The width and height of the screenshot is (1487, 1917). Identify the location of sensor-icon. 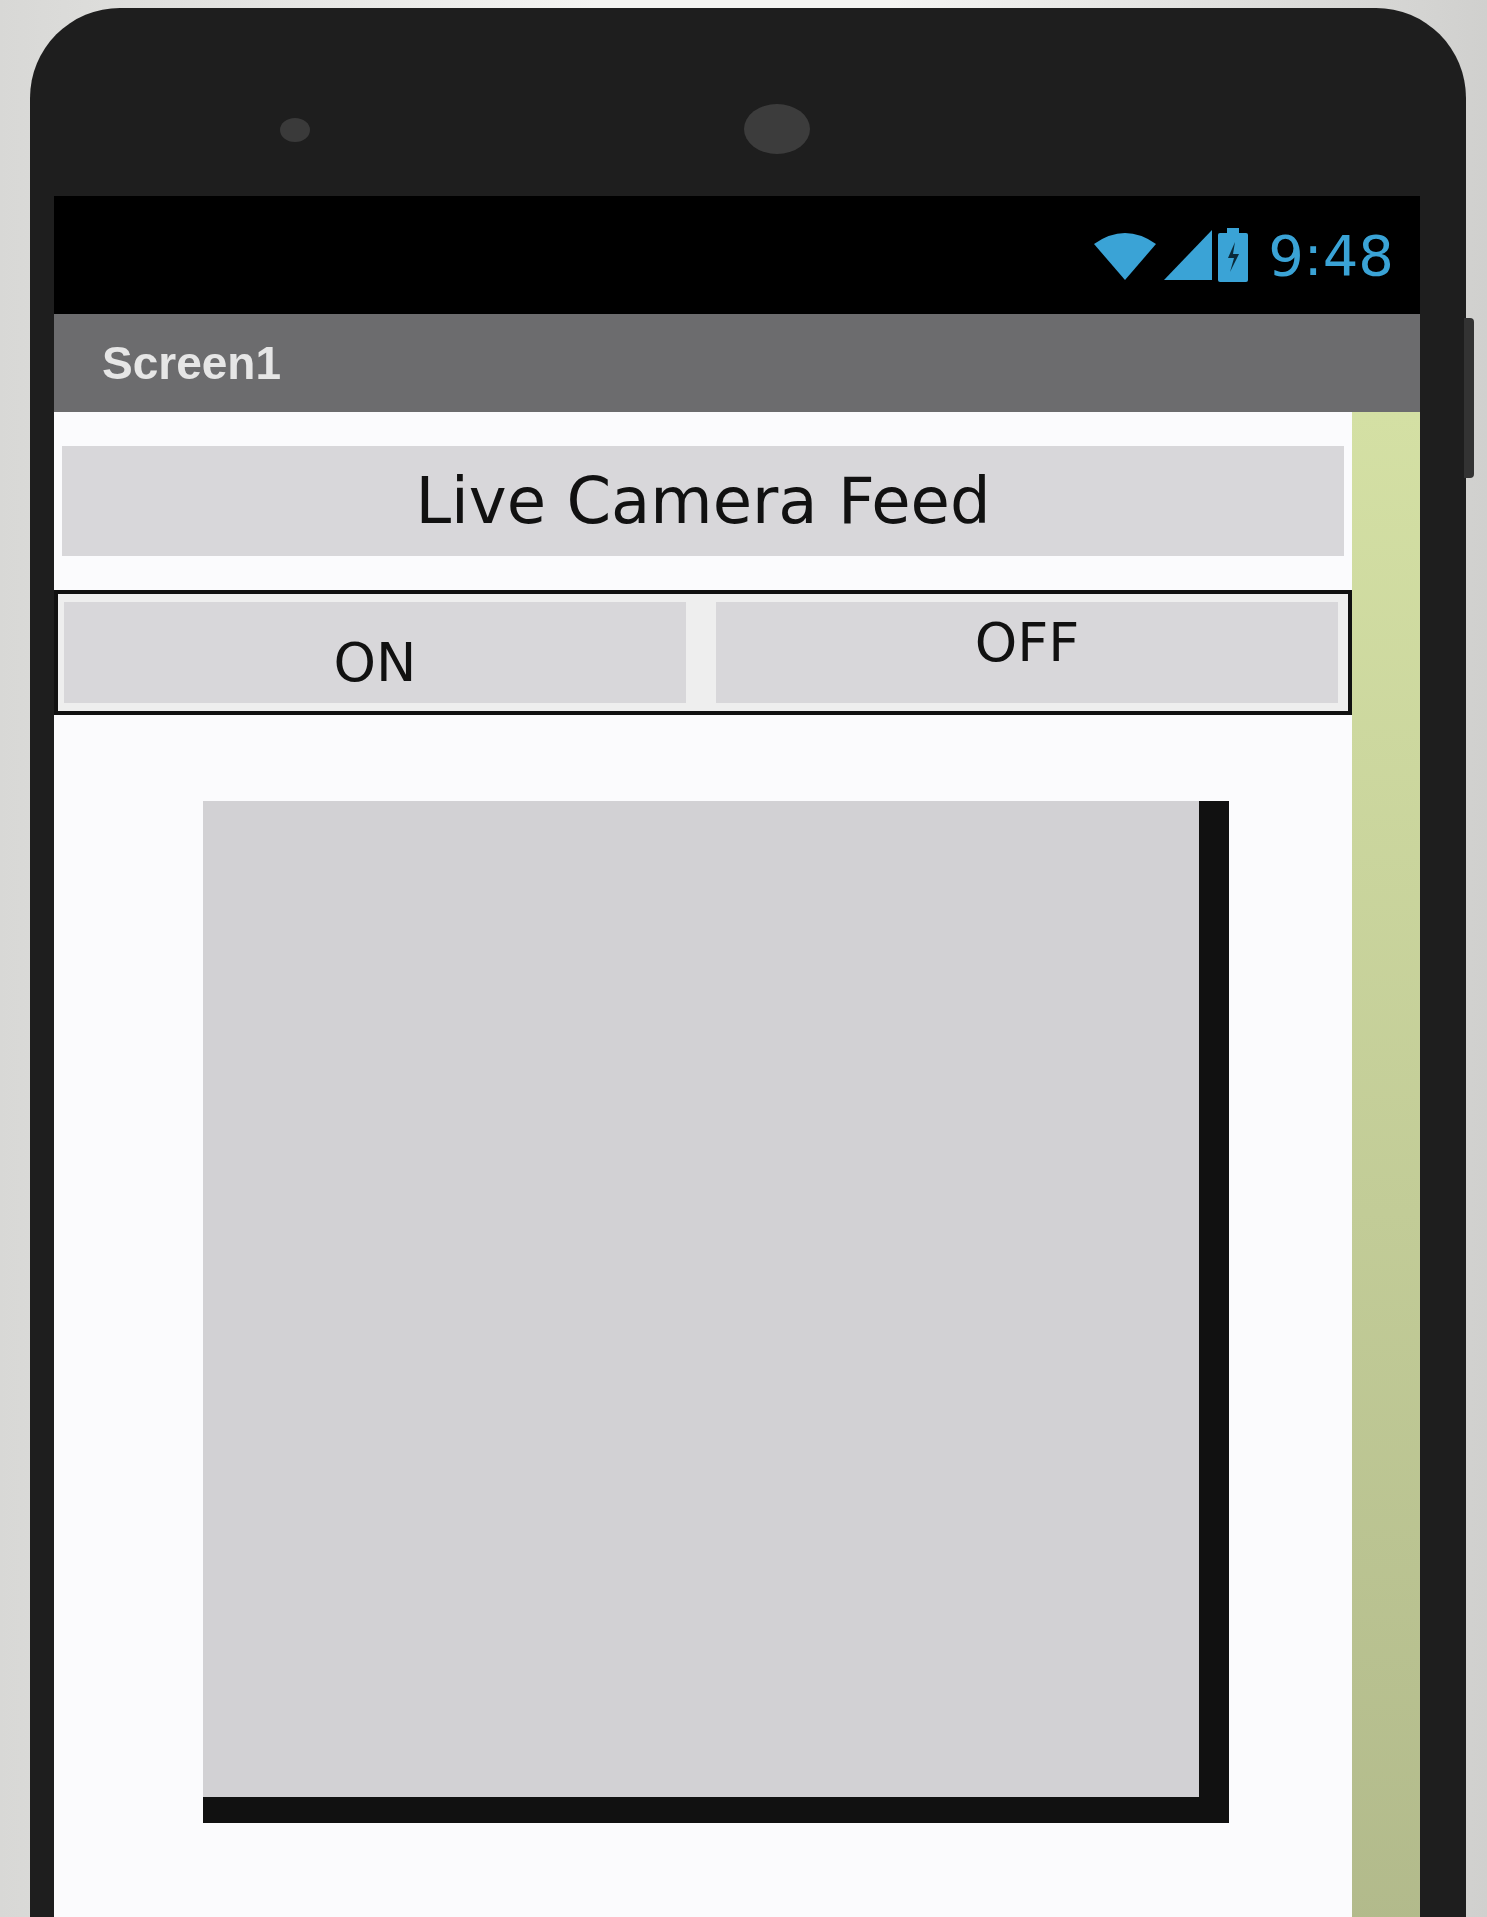
(295, 130).